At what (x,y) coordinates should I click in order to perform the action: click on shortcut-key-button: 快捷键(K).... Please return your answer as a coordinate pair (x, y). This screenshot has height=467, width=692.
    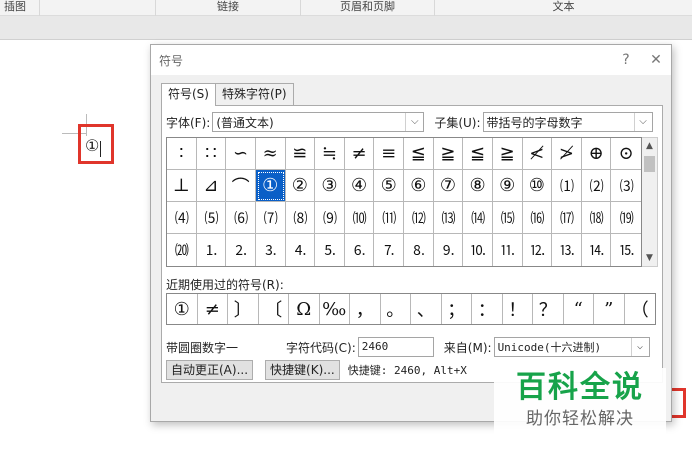
    Looking at the image, I should click on (302, 370).